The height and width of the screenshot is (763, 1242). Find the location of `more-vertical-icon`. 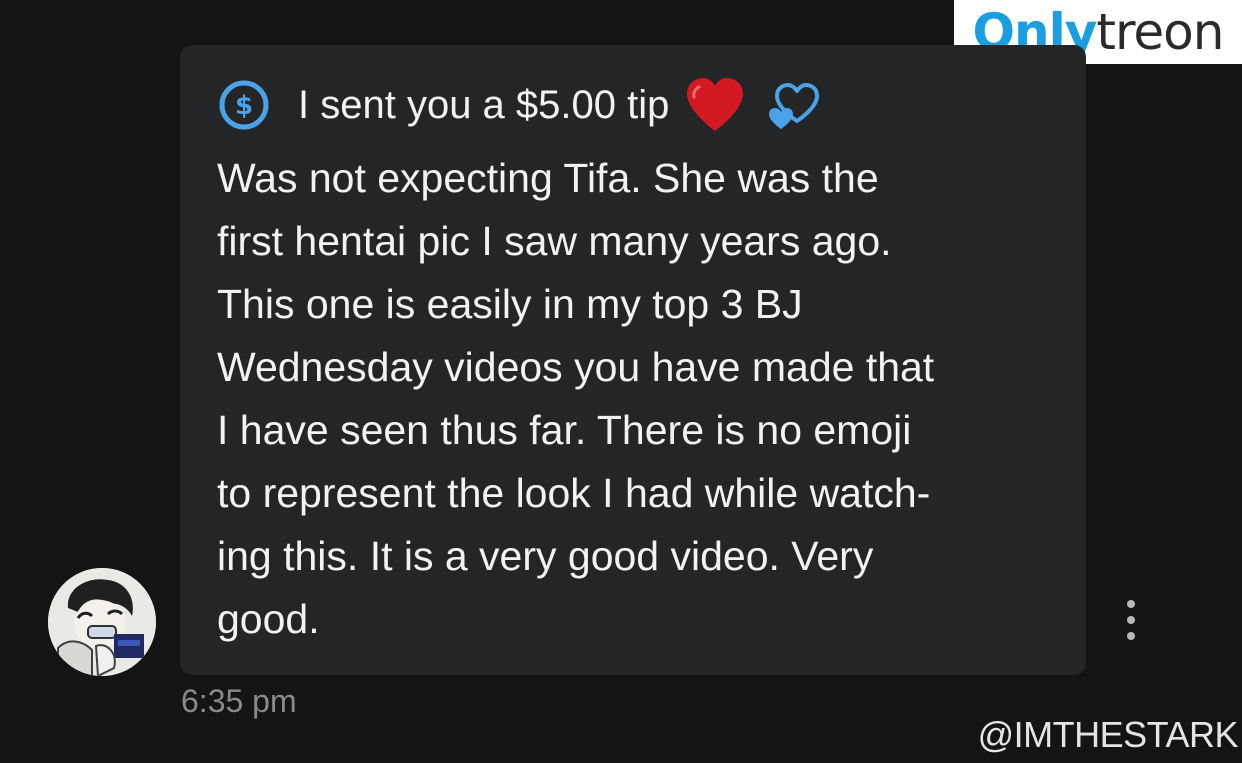

more-vertical-icon is located at coordinates (1131, 620).